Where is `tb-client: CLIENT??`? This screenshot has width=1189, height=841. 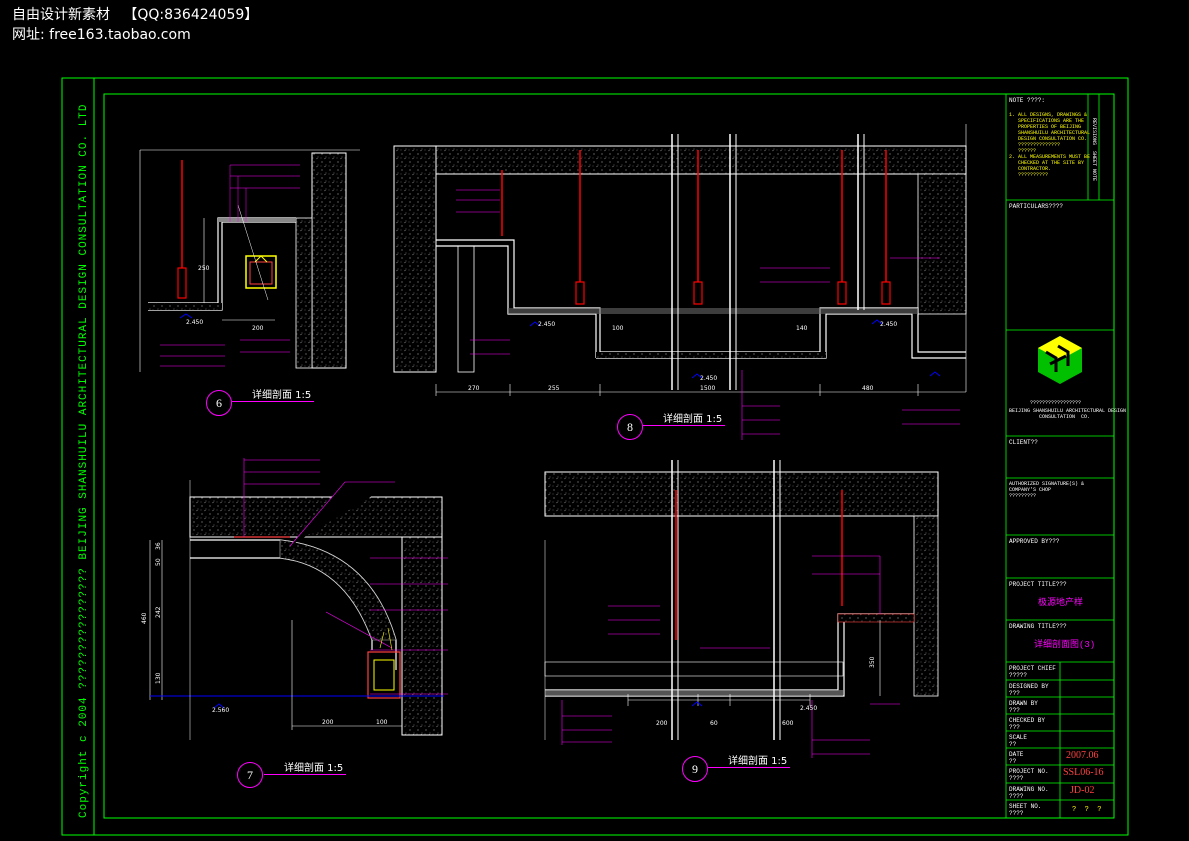
tb-client: CLIENT?? is located at coordinates (1023, 442).